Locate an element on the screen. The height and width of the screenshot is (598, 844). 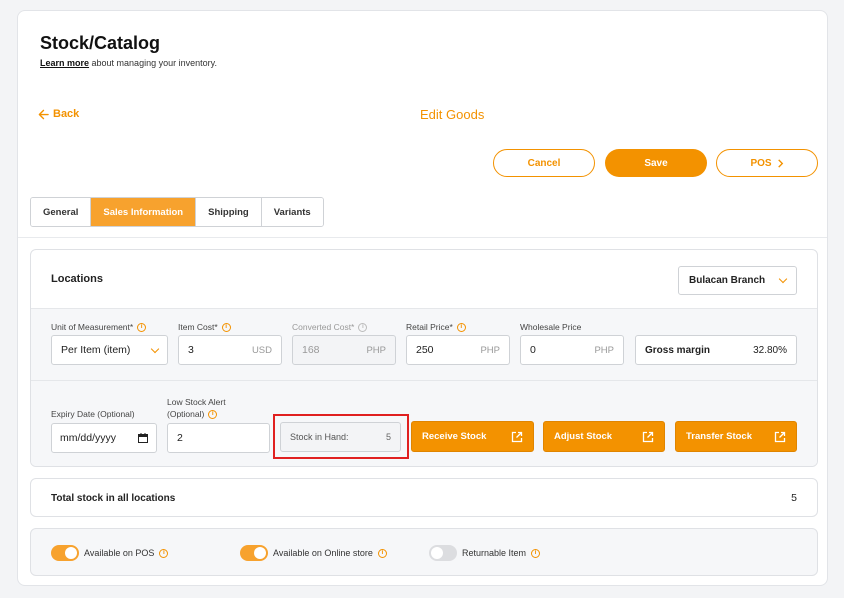
chevron-right-icon is located at coordinates (780, 163).